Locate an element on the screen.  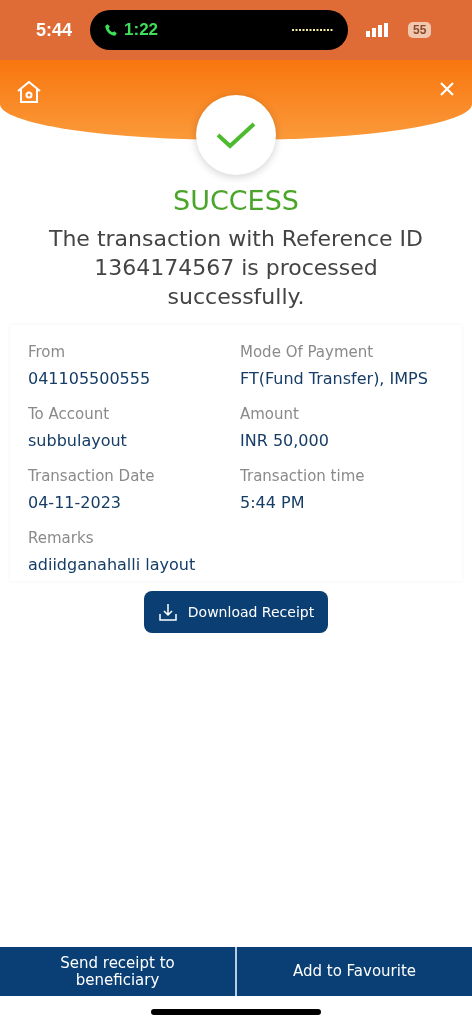
call-time: 1:22 is located at coordinates (141, 30).